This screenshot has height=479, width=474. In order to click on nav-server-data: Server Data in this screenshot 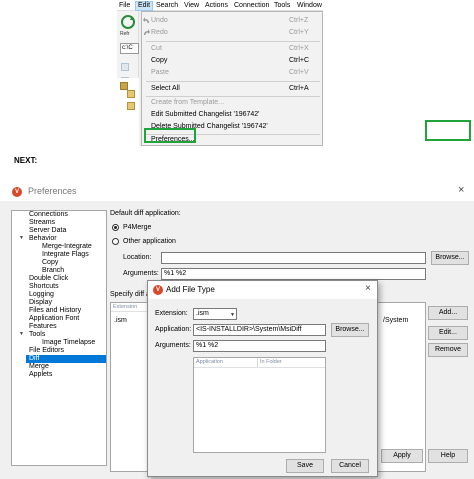, I will do `click(47, 231)`.